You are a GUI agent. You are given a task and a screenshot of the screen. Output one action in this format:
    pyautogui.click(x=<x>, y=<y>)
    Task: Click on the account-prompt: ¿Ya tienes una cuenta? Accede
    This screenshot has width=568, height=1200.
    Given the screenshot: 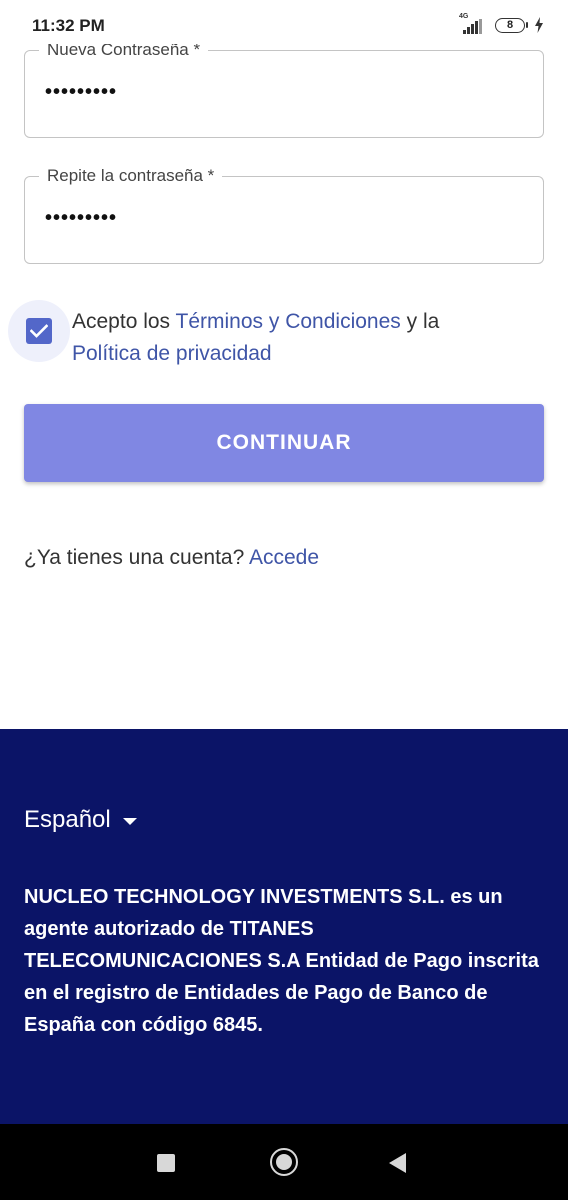 What is the action you would take?
    pyautogui.click(x=171, y=558)
    